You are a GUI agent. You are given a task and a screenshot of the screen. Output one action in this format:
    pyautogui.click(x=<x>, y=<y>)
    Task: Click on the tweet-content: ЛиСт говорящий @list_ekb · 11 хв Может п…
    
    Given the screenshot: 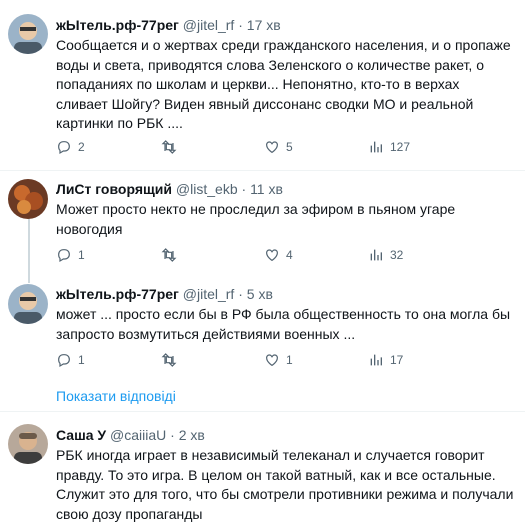 What is the action you would take?
    pyautogui.click(x=285, y=209)
    